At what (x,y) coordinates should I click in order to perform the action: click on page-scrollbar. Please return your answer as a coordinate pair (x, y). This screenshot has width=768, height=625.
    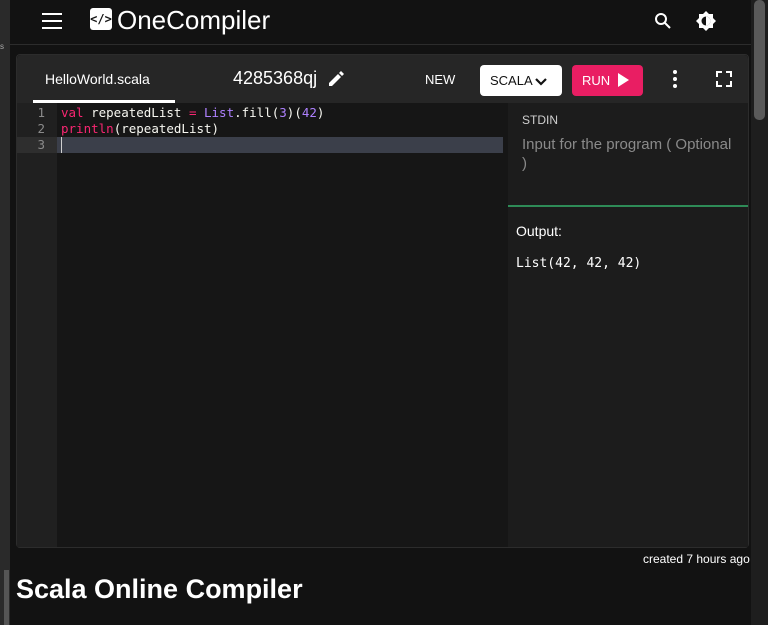
    Looking at the image, I should click on (759, 312).